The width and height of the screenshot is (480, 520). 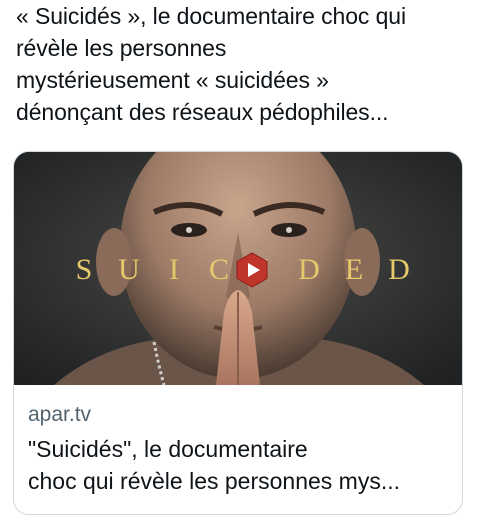 What do you see at coordinates (60, 414) in the screenshot?
I see `card-domain: apar.tv` at bounding box center [60, 414].